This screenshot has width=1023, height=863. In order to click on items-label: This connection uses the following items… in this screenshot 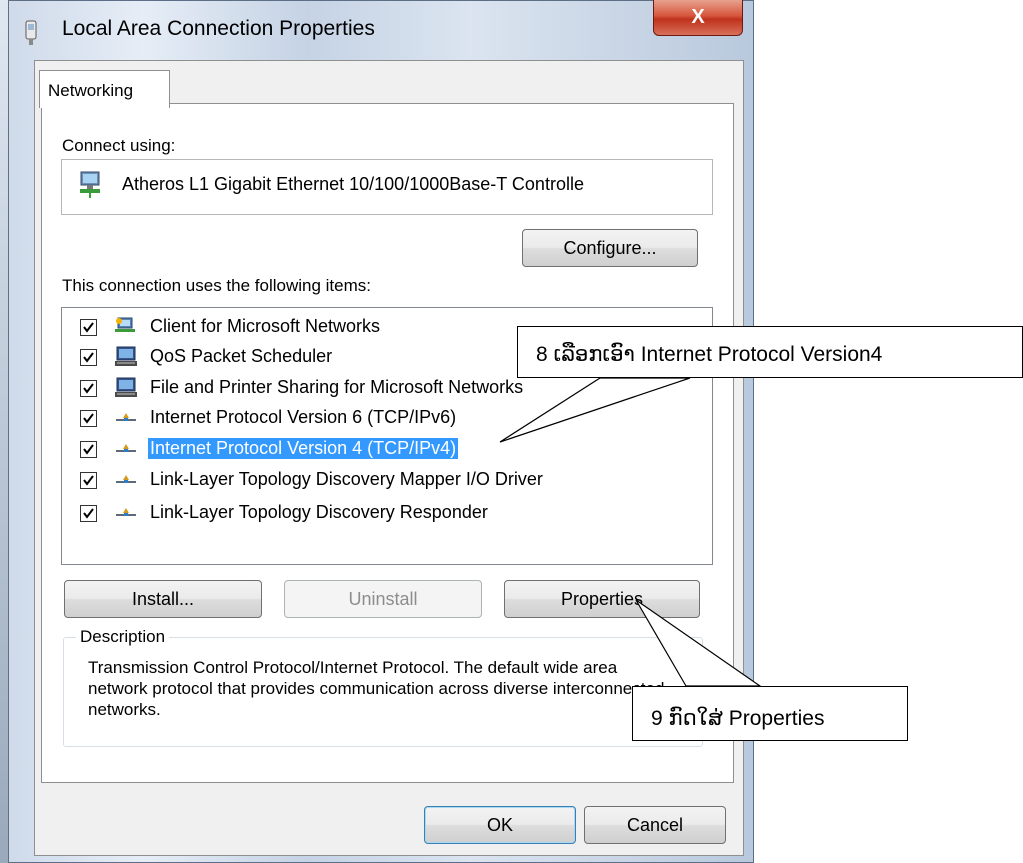, I will do `click(216, 285)`.